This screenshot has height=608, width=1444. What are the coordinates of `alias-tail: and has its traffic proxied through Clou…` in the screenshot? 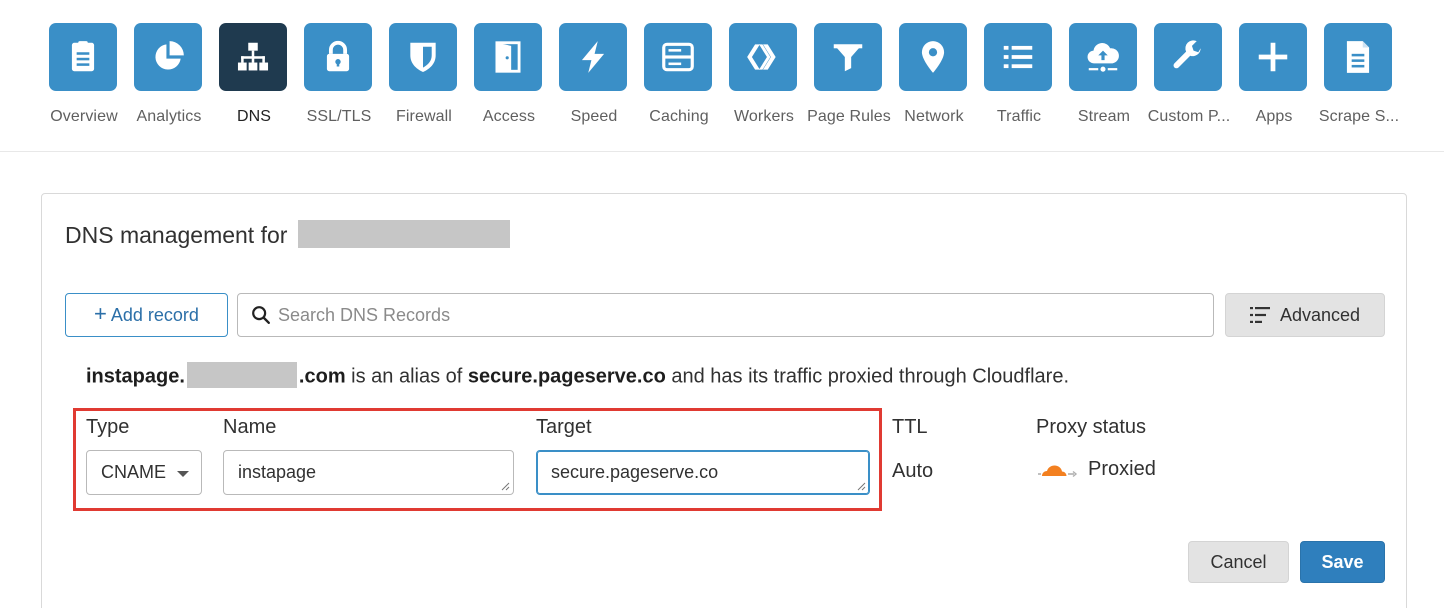 It's located at (867, 376).